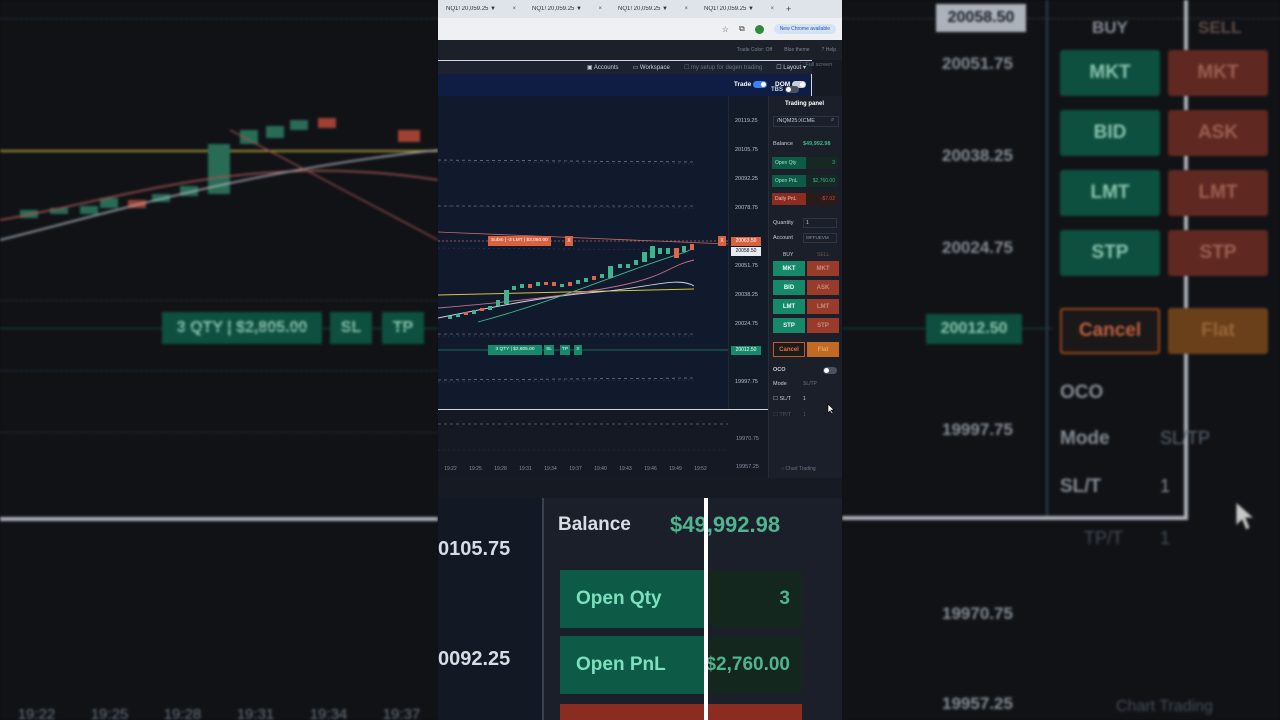  I want to click on daily-pnl-label: Daily PnL, so click(789, 199).